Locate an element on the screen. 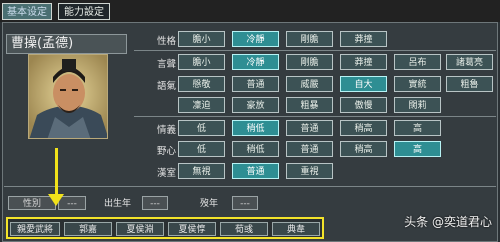 The width and height of the screenshot is (500, 242). annotation-arrow-head is located at coordinates (56, 200).